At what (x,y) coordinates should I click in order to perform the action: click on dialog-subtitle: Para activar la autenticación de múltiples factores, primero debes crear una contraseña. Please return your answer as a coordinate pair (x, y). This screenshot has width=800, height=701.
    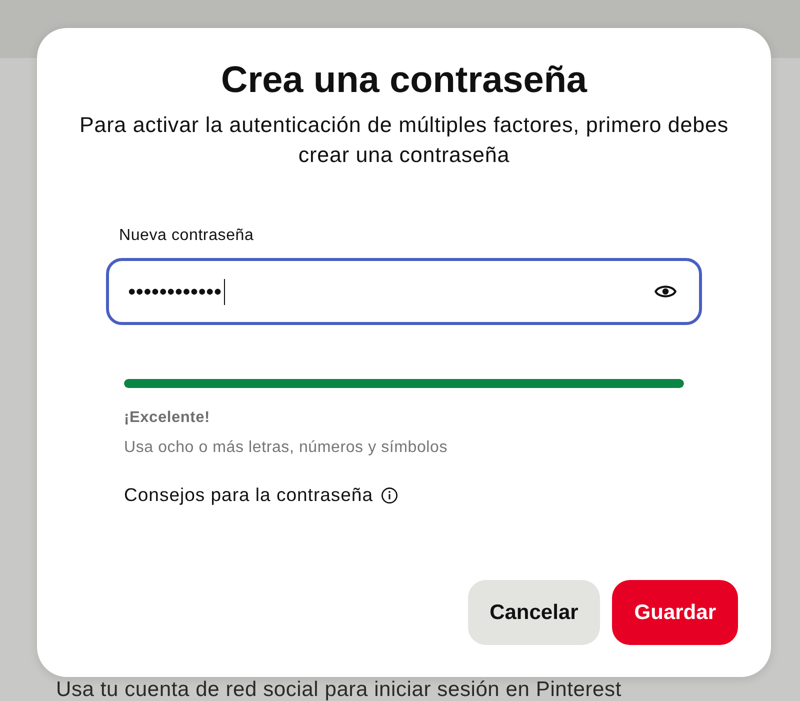
    Looking at the image, I should click on (404, 140).